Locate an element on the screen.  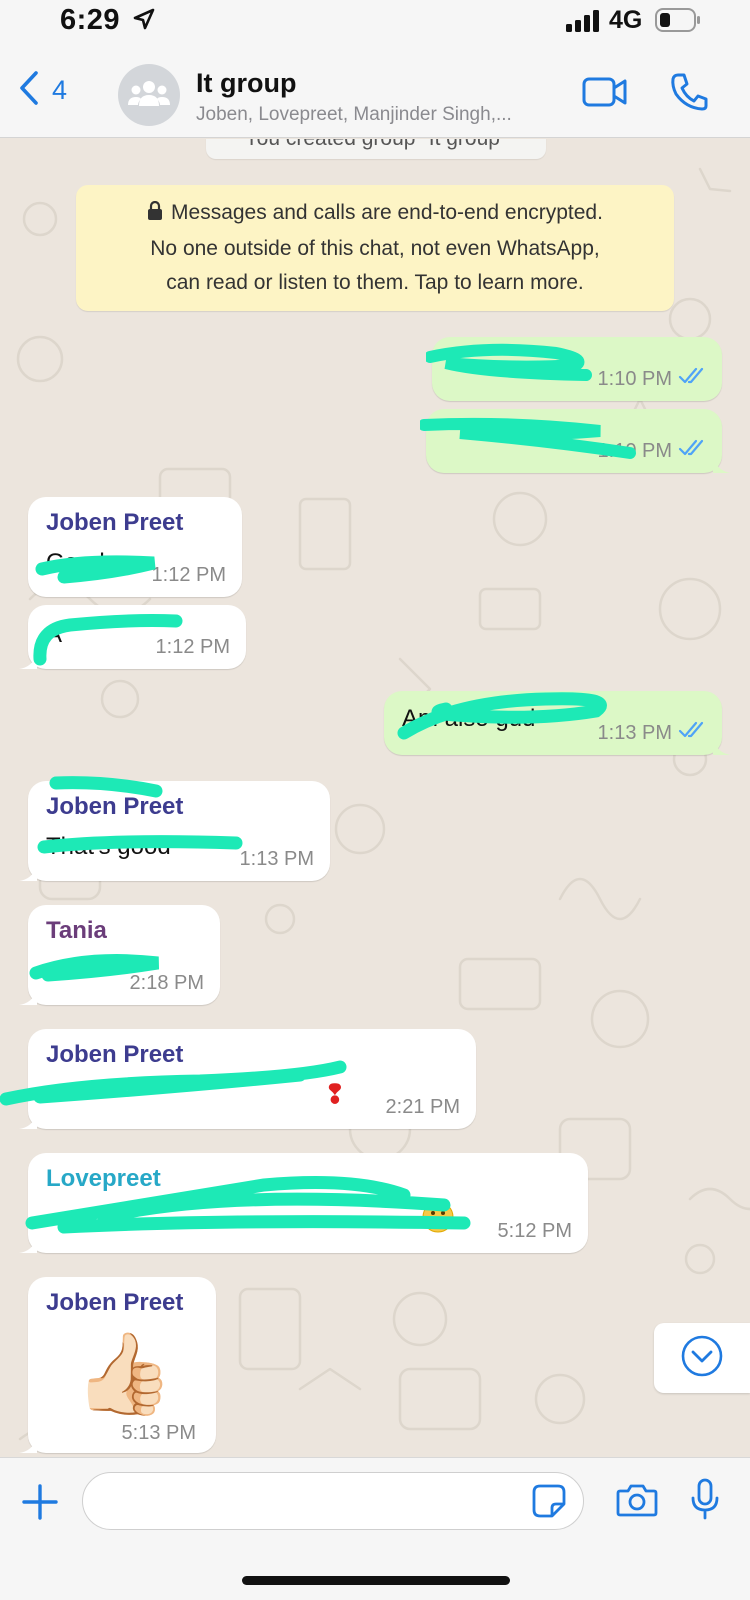
message-bubble-incoming: Joben Preet Good 1:12 PM is located at coordinates (135, 547).